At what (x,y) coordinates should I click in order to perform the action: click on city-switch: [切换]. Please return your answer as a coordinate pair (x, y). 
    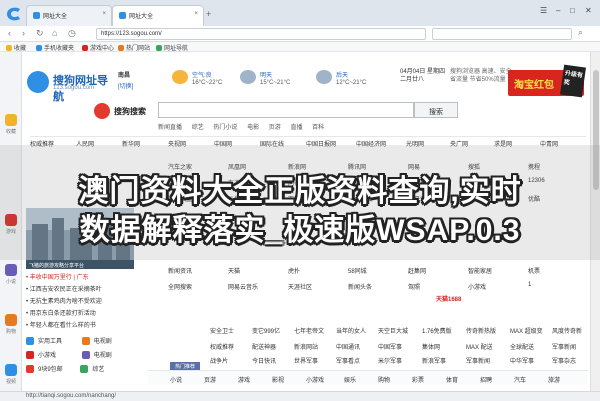
    Looking at the image, I should click on (125, 85).